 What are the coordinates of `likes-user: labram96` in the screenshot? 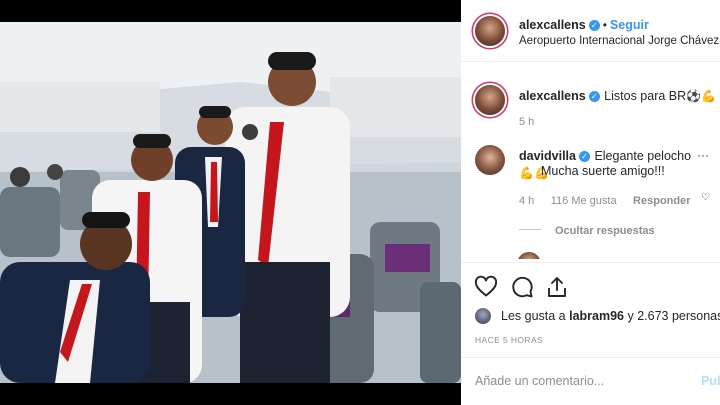 It's located at (596, 316).